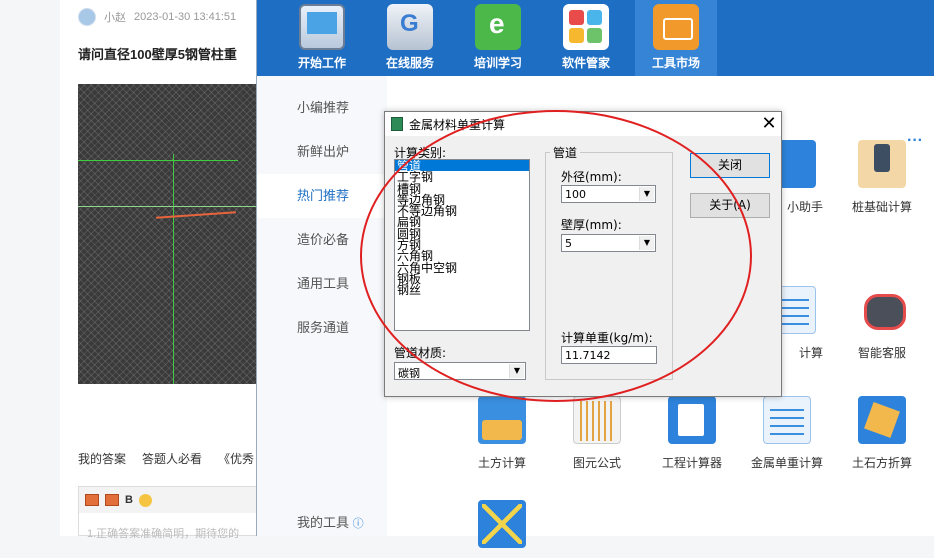  I want to click on about-button: 关于(A), so click(730, 205).